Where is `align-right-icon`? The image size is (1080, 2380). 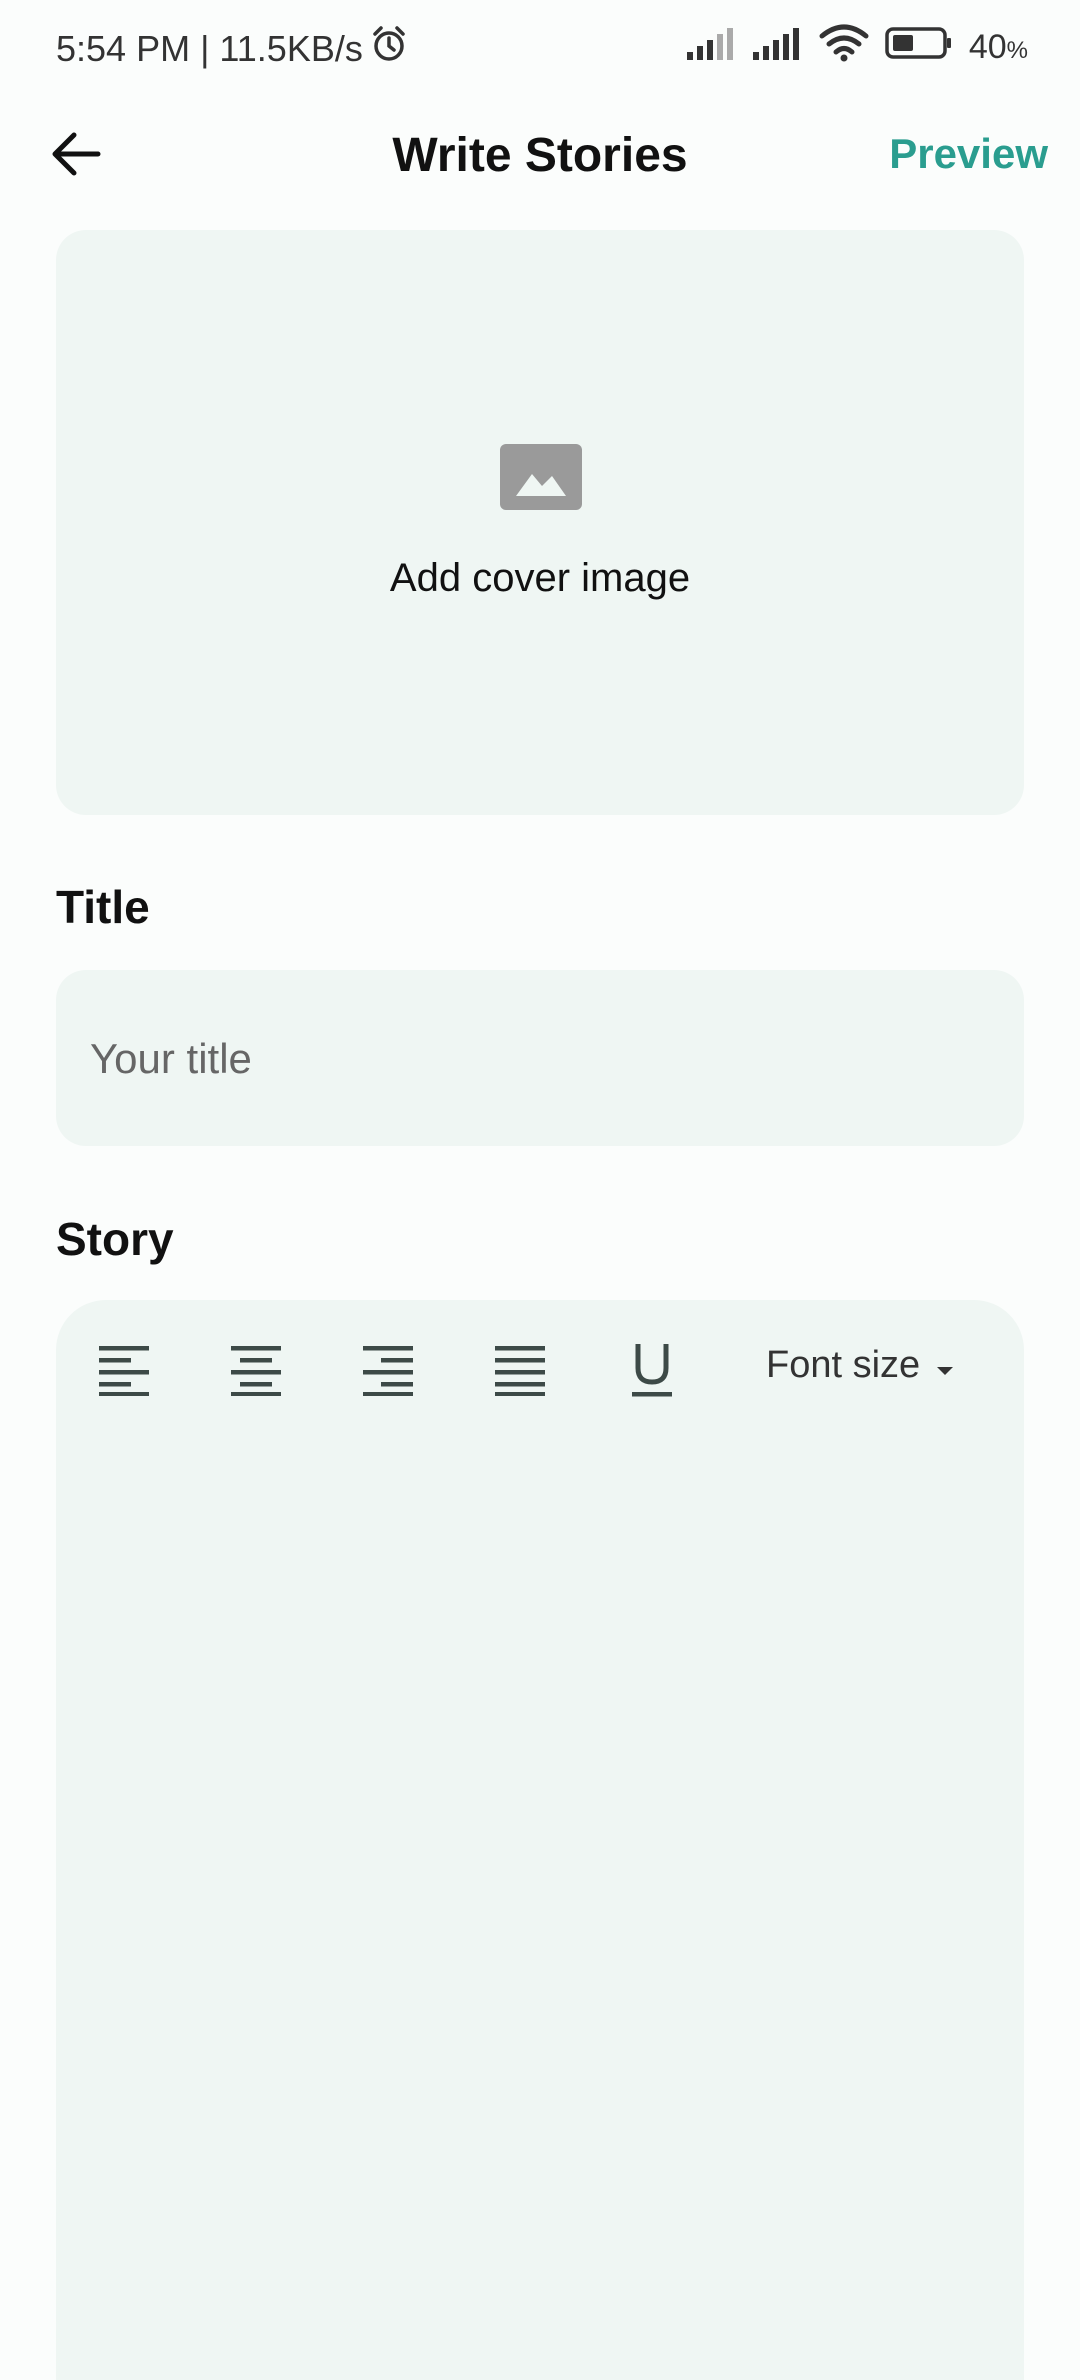 align-right-icon is located at coordinates (388, 1372).